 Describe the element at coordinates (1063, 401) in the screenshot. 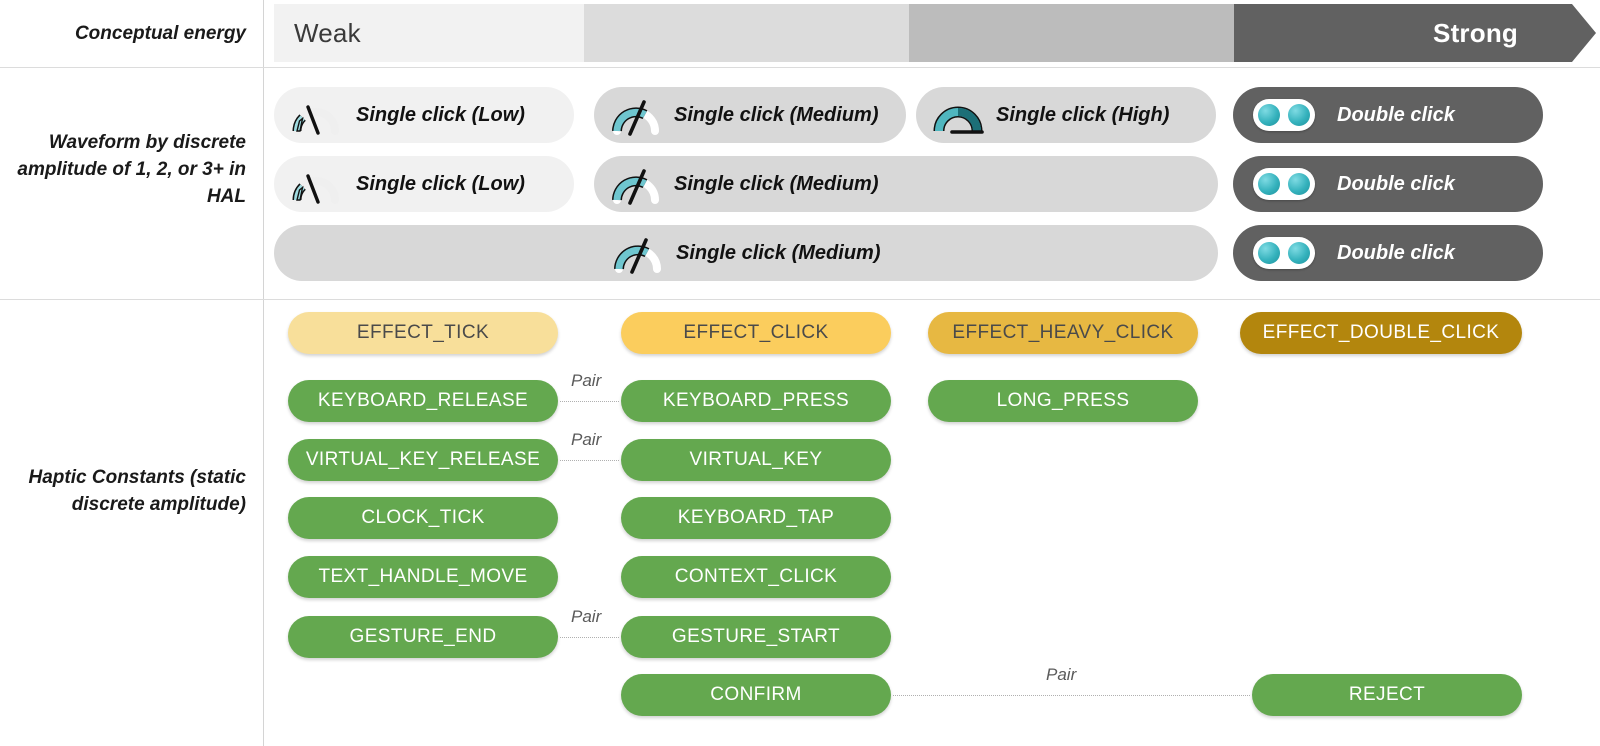

I see `haptic-pill-long-press: LONG_PRESS` at that location.